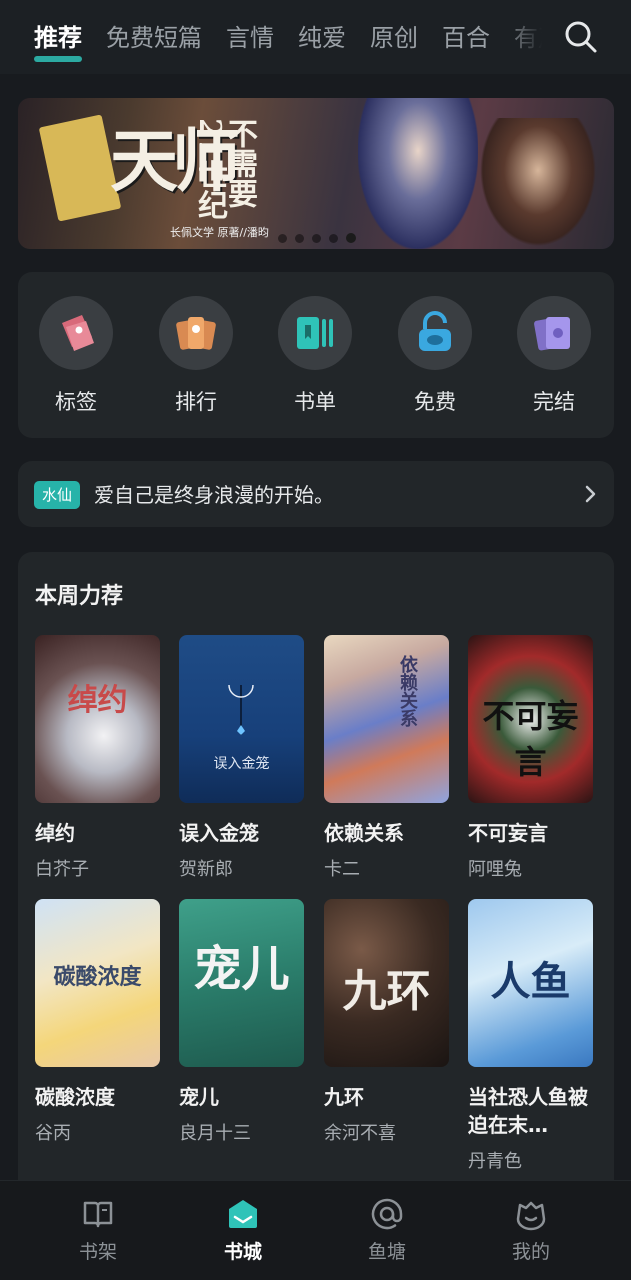 This screenshot has height=1280, width=631. Describe the element at coordinates (97, 1252) in the screenshot. I see `nav-label: 书架` at that location.